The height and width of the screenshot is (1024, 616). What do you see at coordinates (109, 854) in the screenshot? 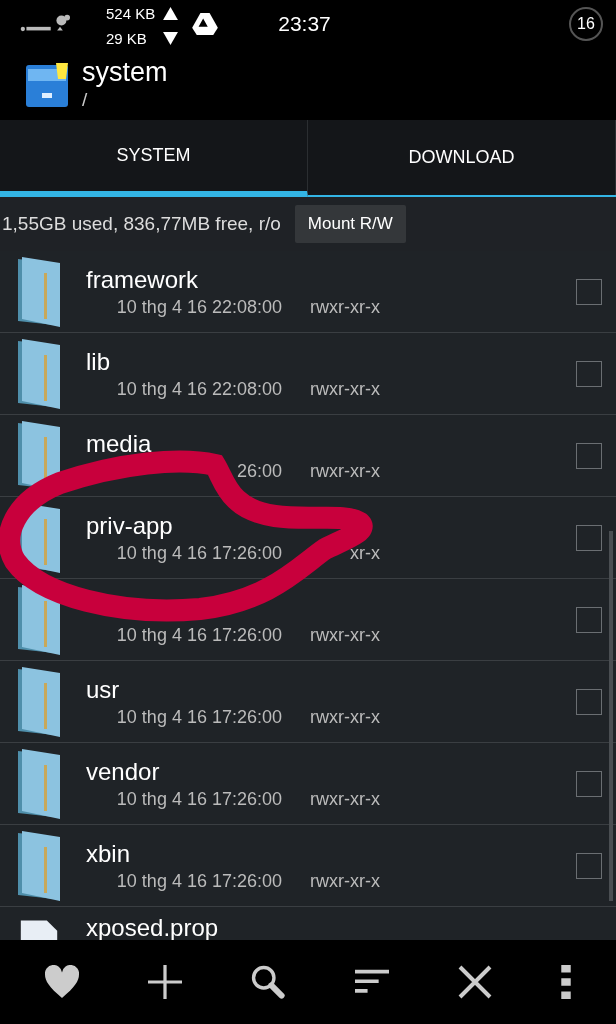
I see `file-name: xbin` at bounding box center [109, 854].